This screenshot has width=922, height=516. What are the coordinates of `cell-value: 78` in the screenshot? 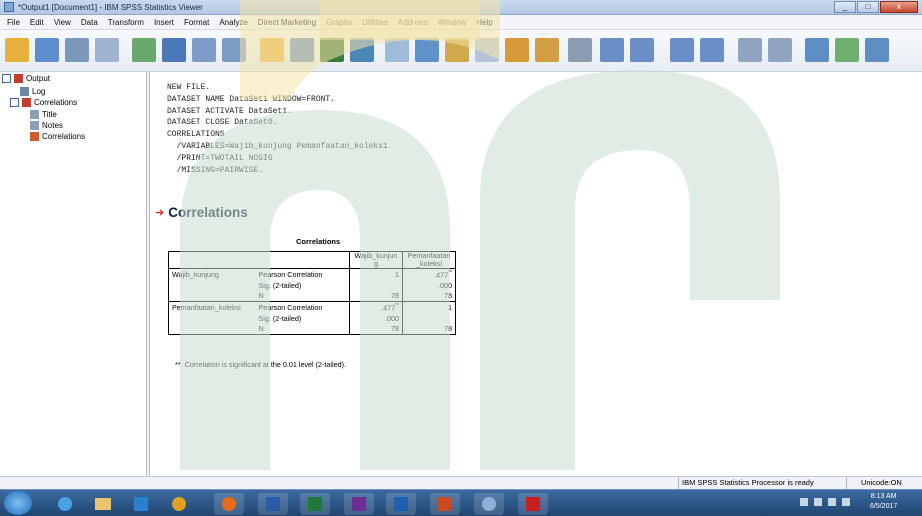 It's located at (376, 296).